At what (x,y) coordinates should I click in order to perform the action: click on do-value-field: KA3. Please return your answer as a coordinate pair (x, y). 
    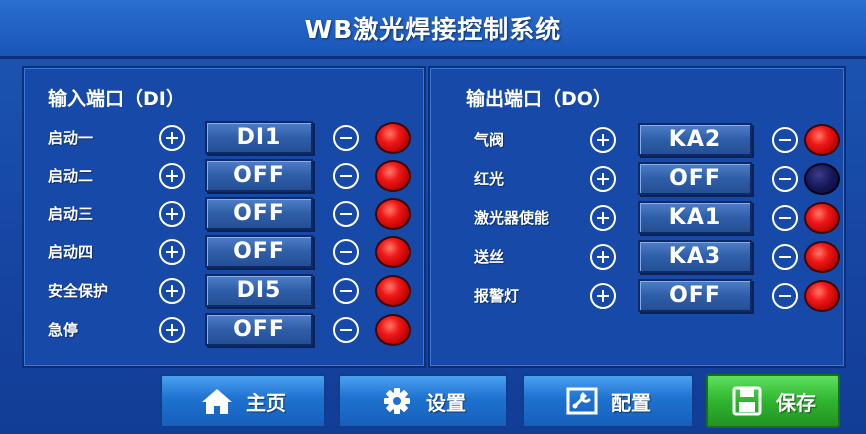
    Looking at the image, I should click on (695, 256).